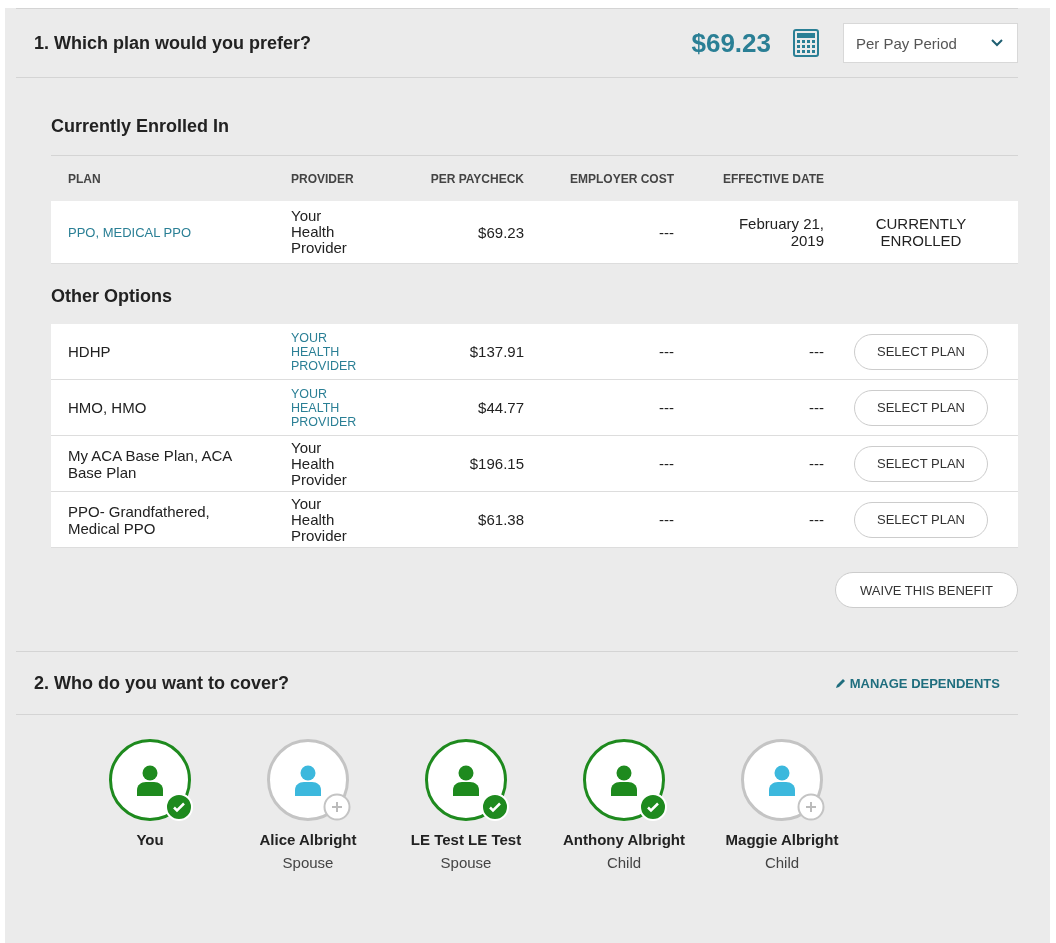 The height and width of the screenshot is (943, 1056). Describe the element at coordinates (926, 590) in the screenshot. I see `waive-button: WAIVE THIS BENEFIT` at that location.